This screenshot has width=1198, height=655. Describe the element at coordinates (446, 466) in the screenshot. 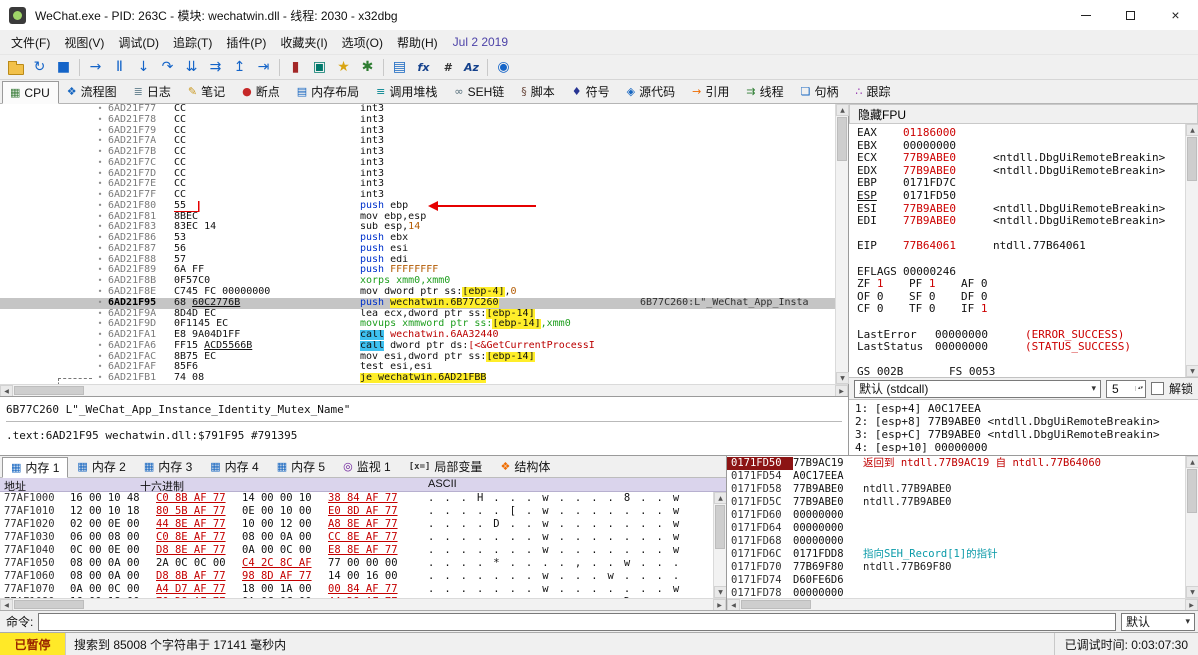

I see `tab-locals: [x=] 局部变量` at that location.